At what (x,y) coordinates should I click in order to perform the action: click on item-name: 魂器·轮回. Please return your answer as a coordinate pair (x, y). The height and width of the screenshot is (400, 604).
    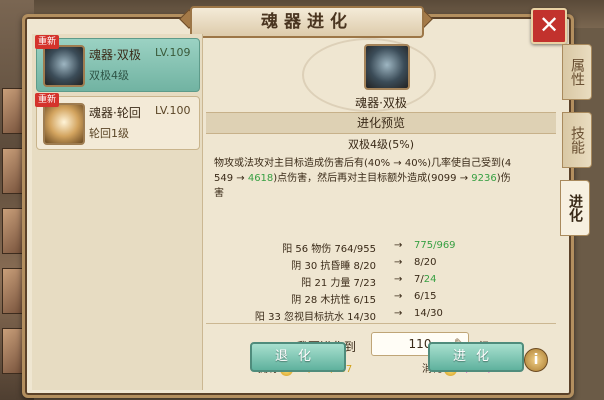
    Looking at the image, I should click on (115, 113).